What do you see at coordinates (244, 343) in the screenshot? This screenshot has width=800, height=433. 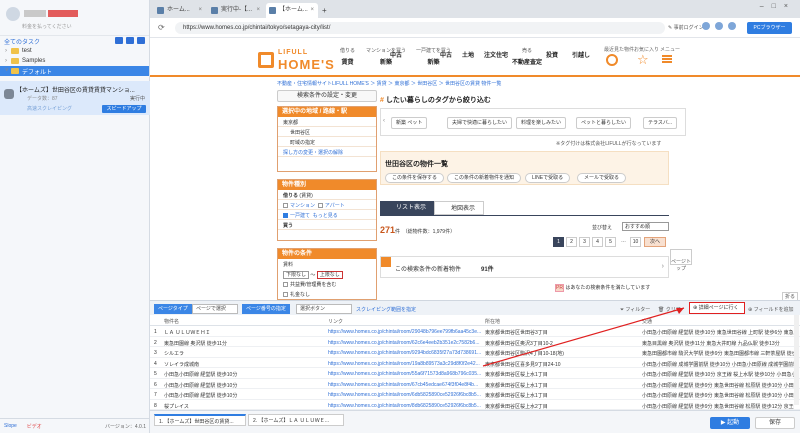 I see `cell-name: 東急田園線 奥沢駅 徒歩11分` at bounding box center [244, 343].